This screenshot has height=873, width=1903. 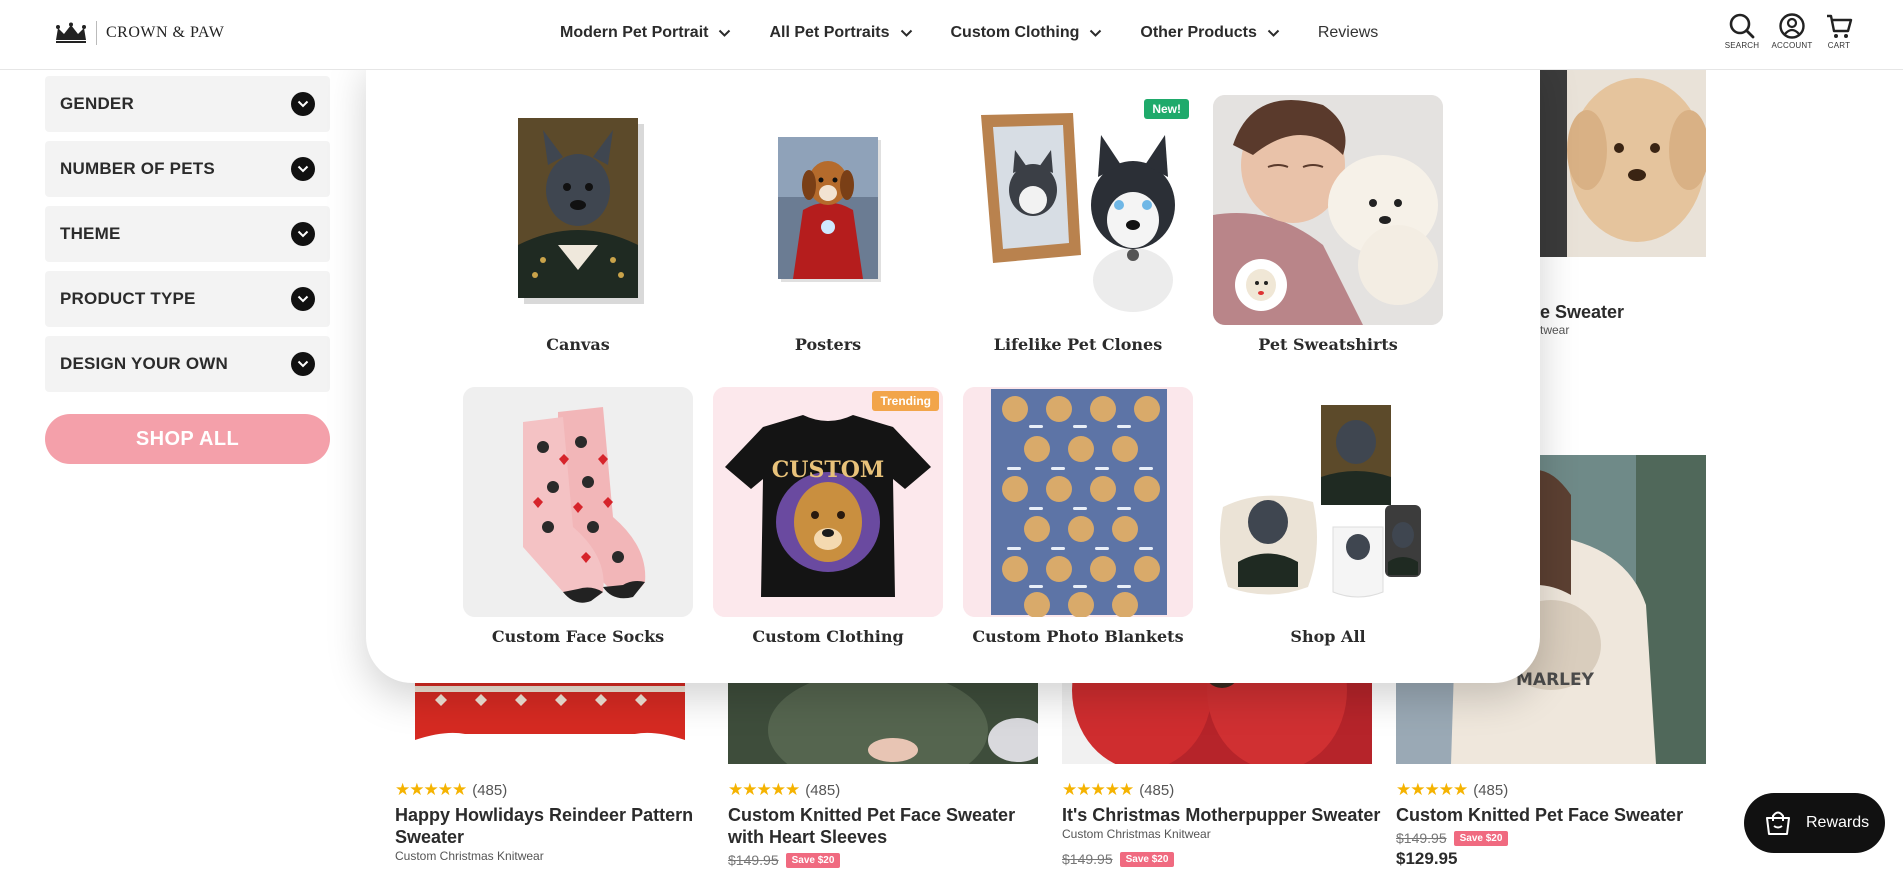 I want to click on peek-product-title: e Sweater, so click(x=1582, y=312).